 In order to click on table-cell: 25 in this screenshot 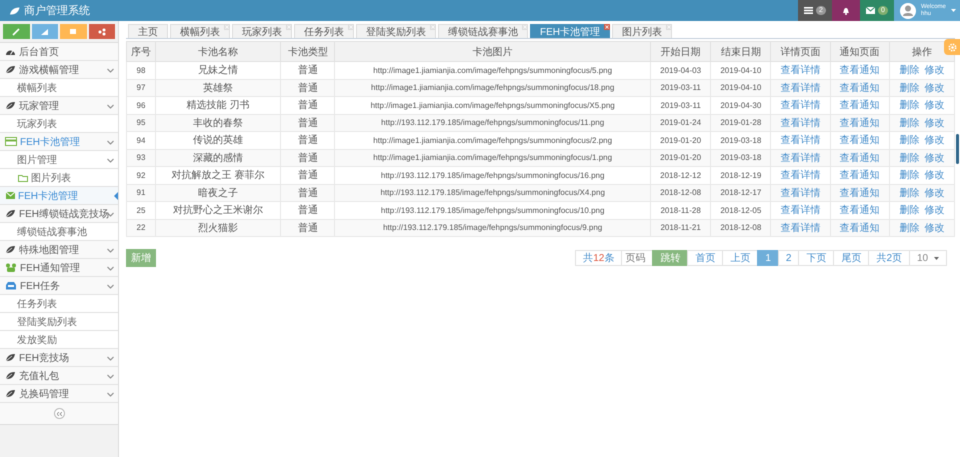, I will do `click(141, 210)`.